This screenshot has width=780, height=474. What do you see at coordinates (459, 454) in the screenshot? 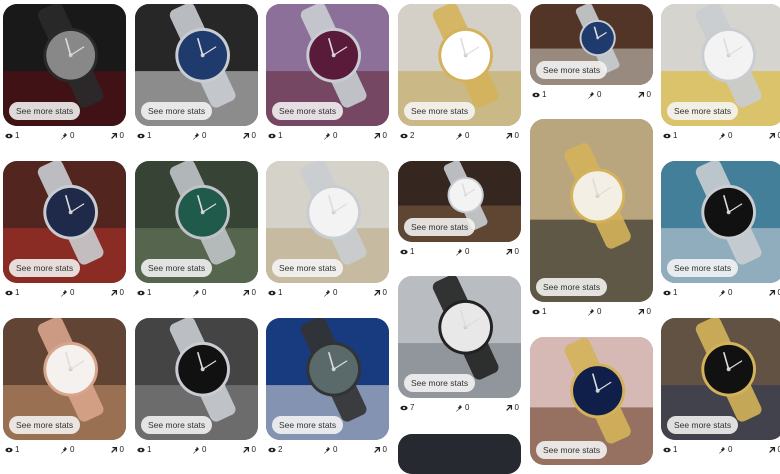
I see `pin-card` at bounding box center [459, 454].